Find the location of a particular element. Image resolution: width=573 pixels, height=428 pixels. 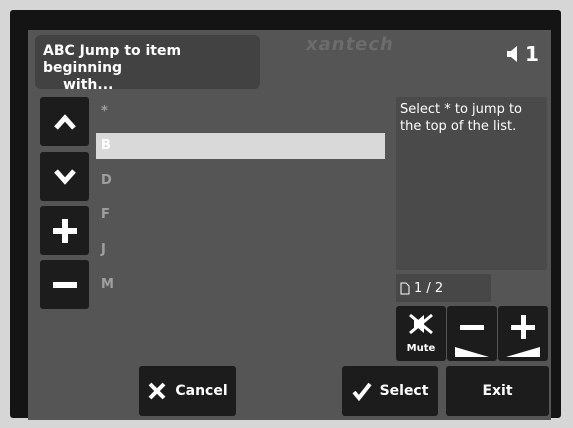

cancel-label: Cancel is located at coordinates (201, 391).